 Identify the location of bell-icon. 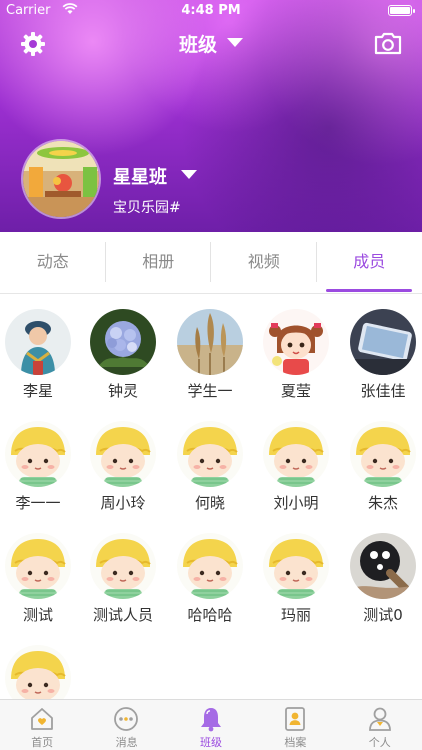
(210, 720).